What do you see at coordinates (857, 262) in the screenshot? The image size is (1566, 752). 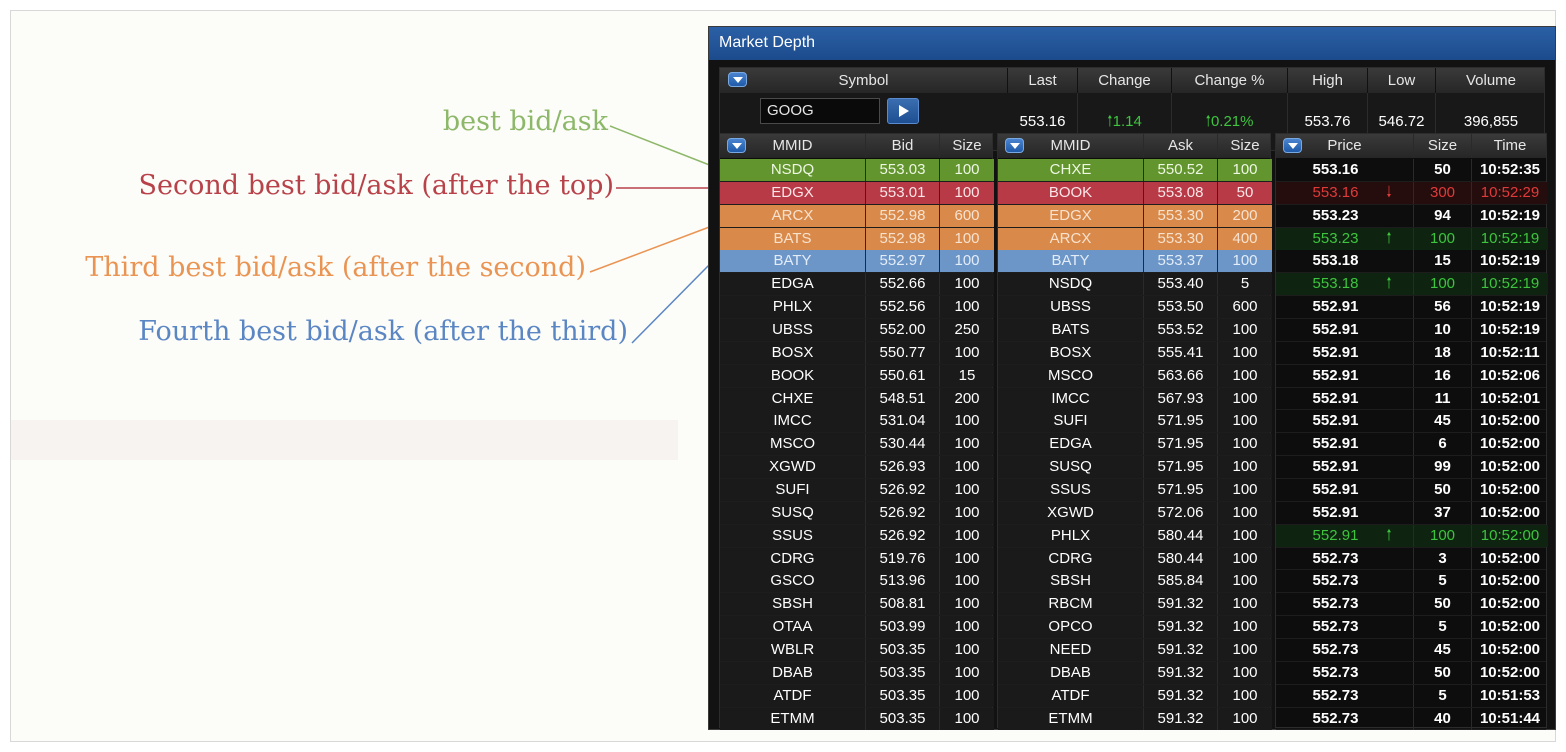 I see `bid-row: BATY 552.97 100` at bounding box center [857, 262].